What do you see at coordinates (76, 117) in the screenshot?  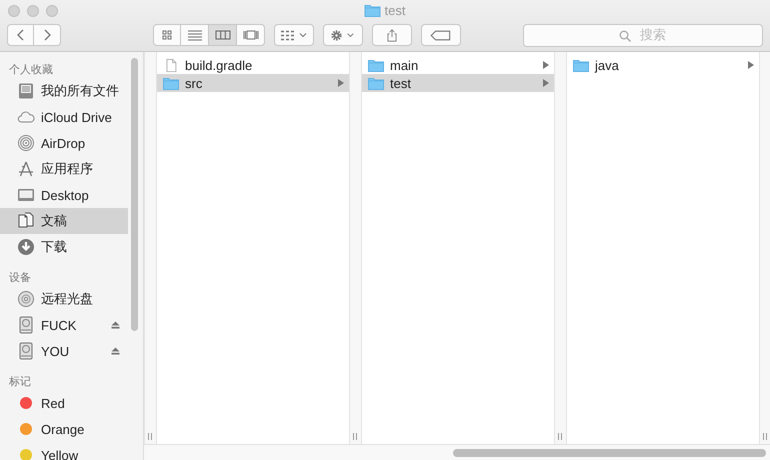 I see `sidebar-item-label: iCloud Drive` at bounding box center [76, 117].